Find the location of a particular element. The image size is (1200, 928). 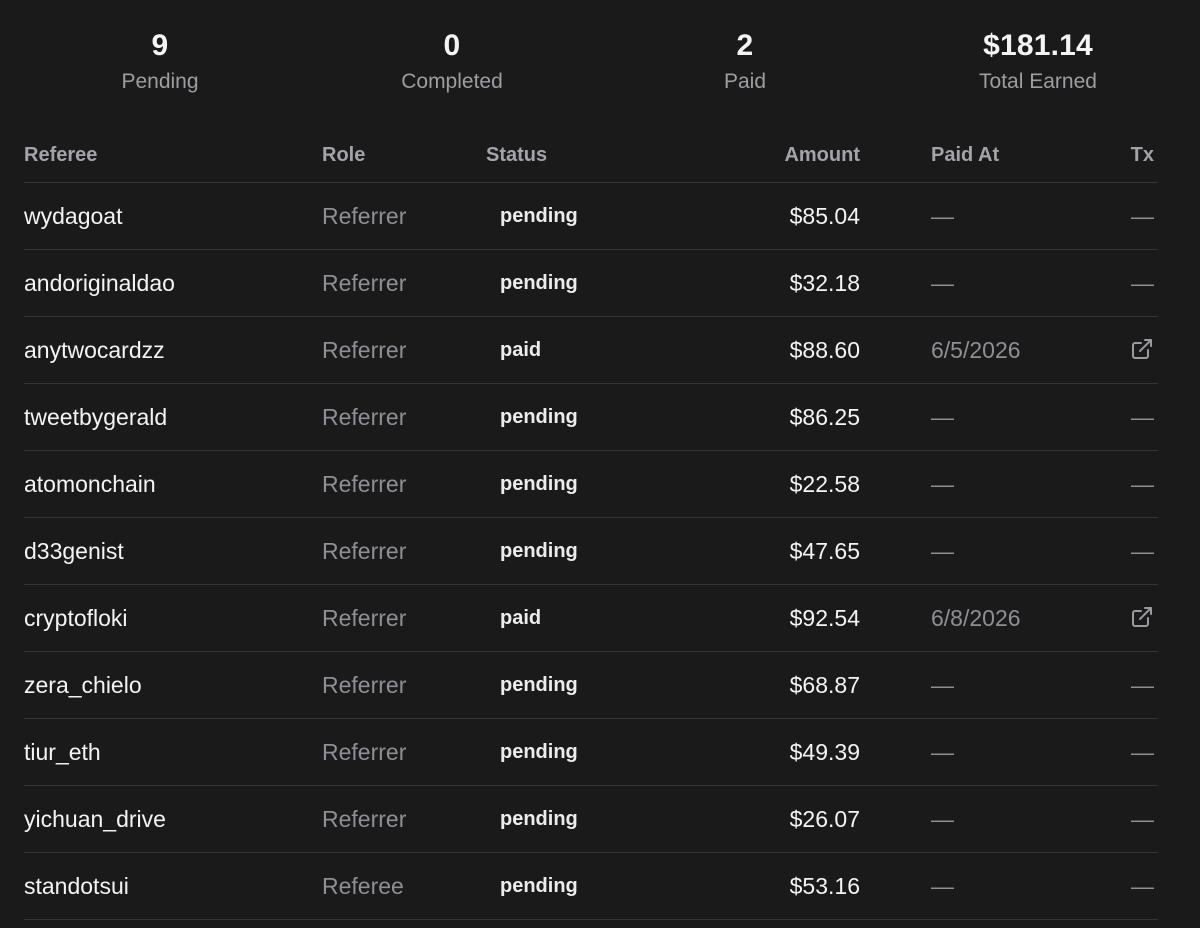

amount-cell: $88.60 is located at coordinates (824, 350).